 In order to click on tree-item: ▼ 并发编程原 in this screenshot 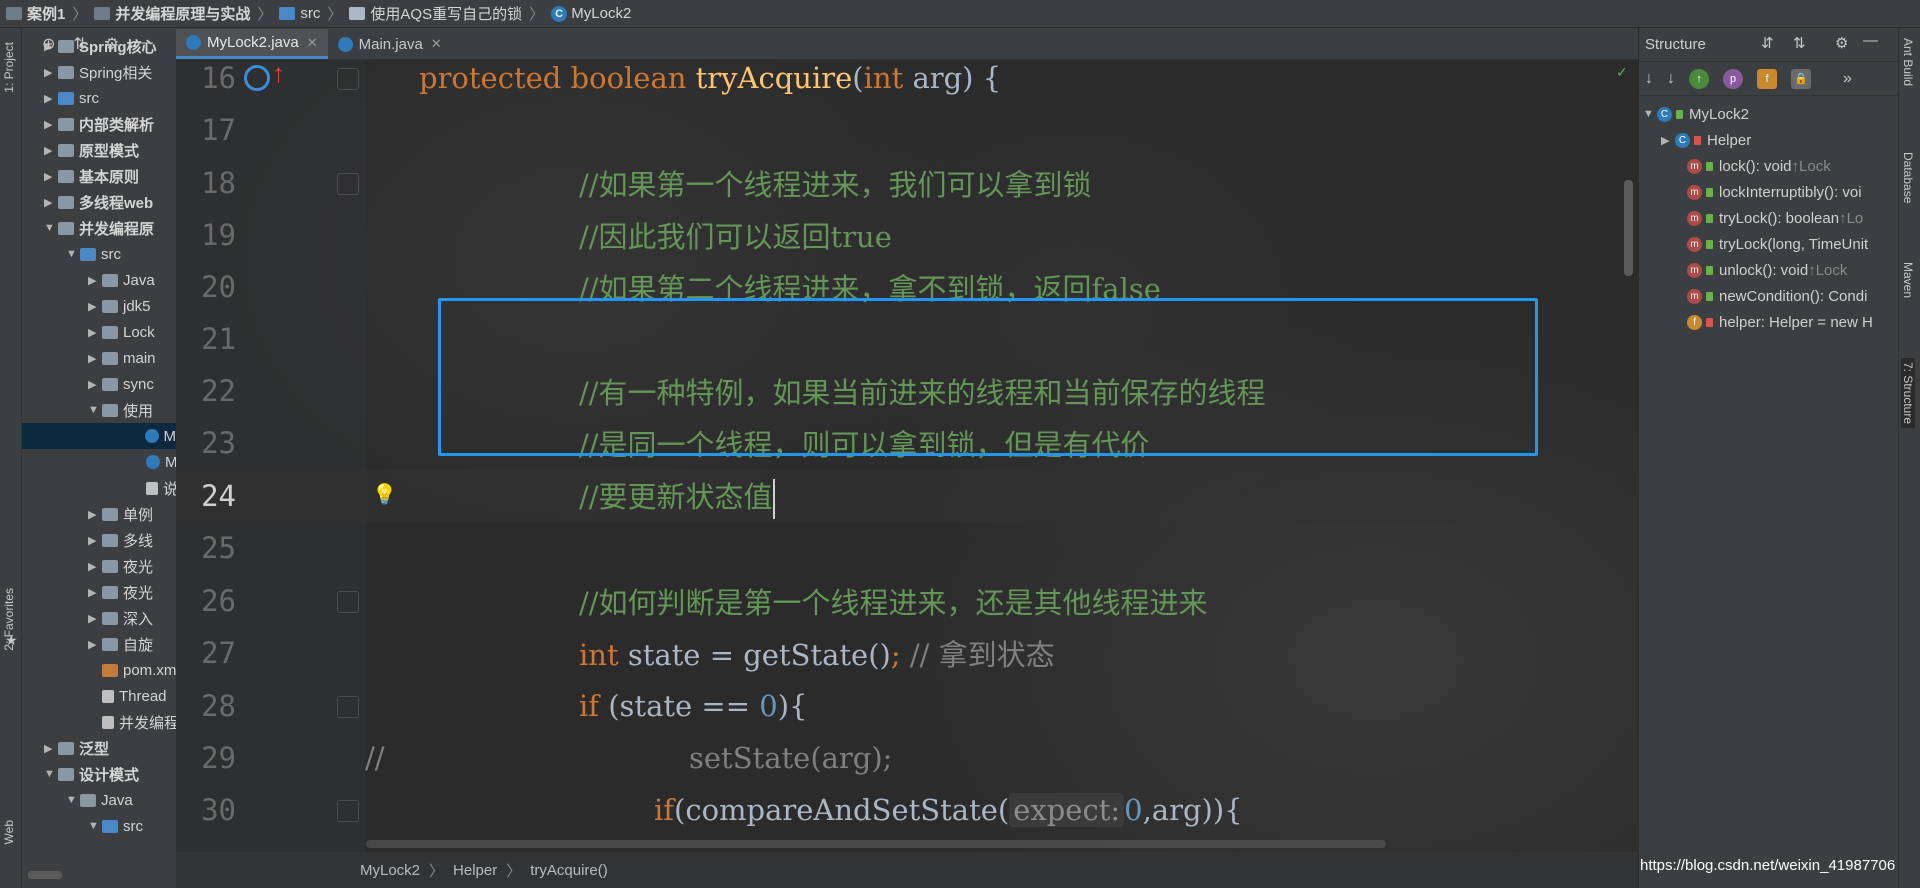, I will do `click(99, 228)`.